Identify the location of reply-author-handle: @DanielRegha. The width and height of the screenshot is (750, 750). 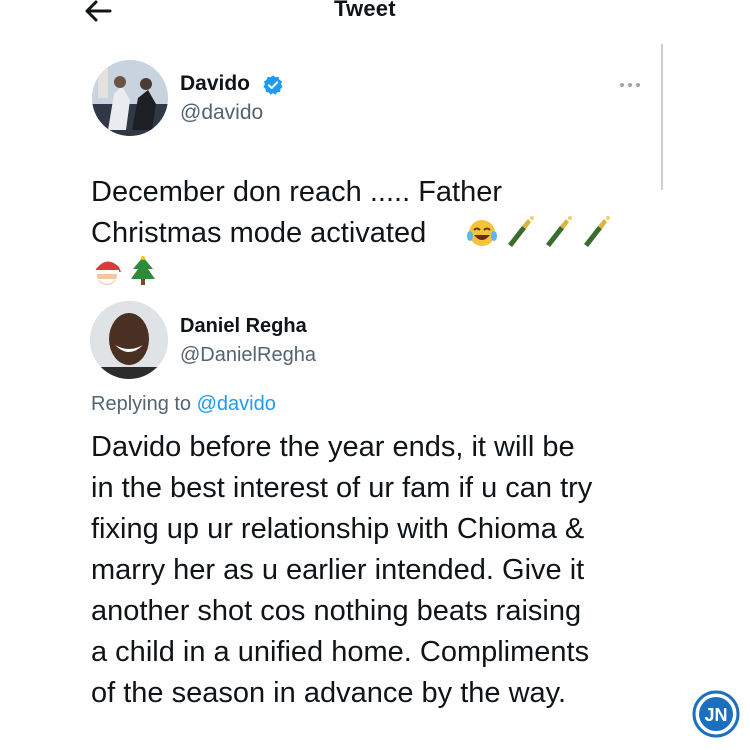
(248, 355).